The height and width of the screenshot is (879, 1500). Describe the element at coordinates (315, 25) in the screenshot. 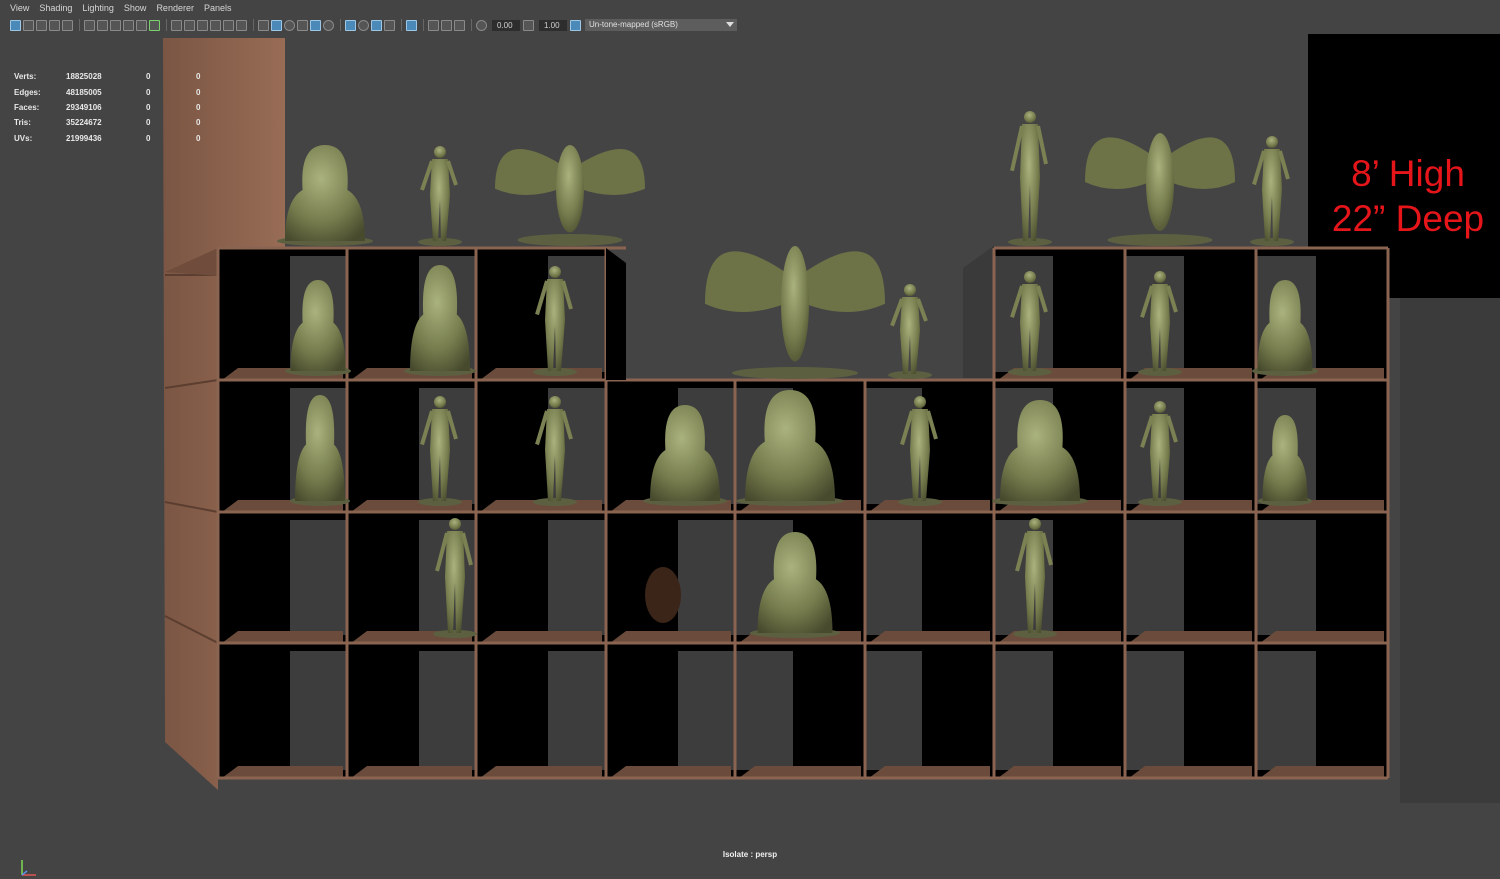

I see `xray-joints-icon` at that location.